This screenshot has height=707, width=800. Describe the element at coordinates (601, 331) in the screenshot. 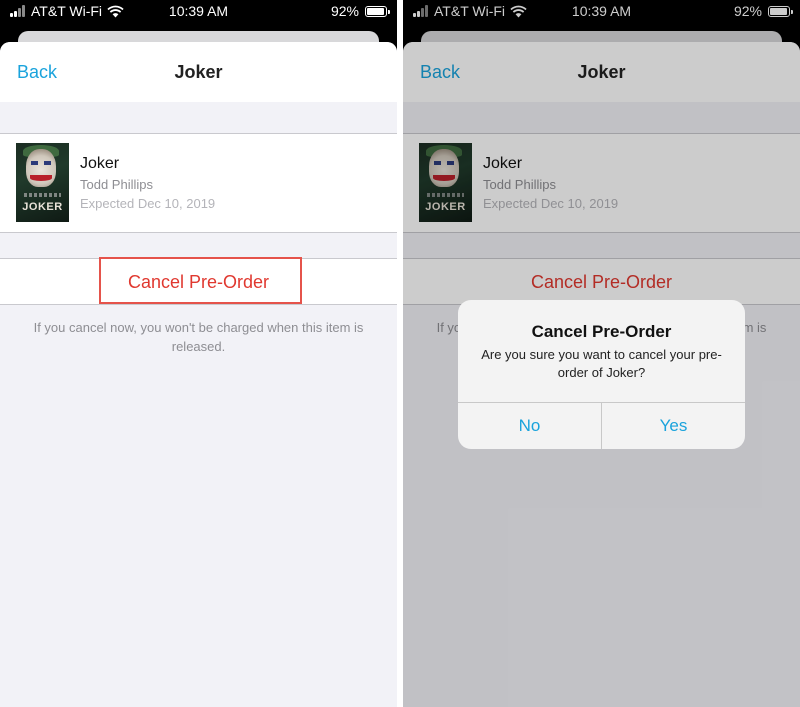

I see `alert-title: Cancel Pre-Order` at that location.